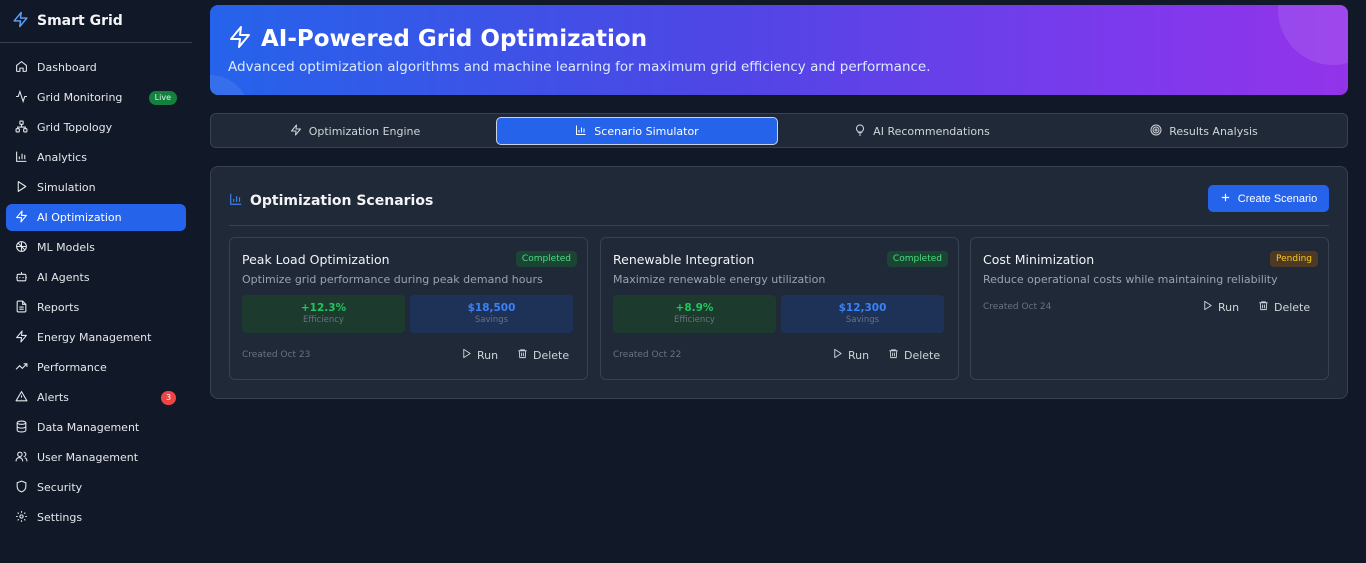 The image size is (1366, 563). I want to click on savings-value: $12,300, so click(862, 308).